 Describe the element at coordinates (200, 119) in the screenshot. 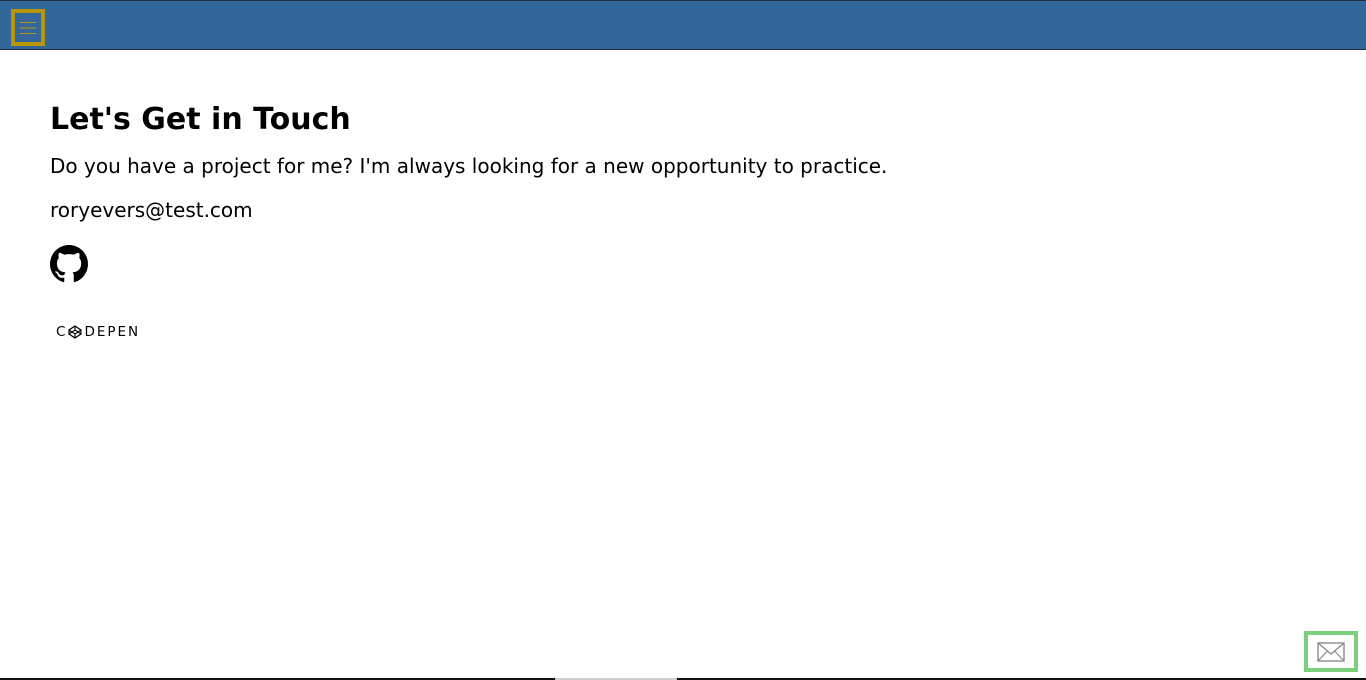

I see `page-title: Let's Get in Touch` at that location.